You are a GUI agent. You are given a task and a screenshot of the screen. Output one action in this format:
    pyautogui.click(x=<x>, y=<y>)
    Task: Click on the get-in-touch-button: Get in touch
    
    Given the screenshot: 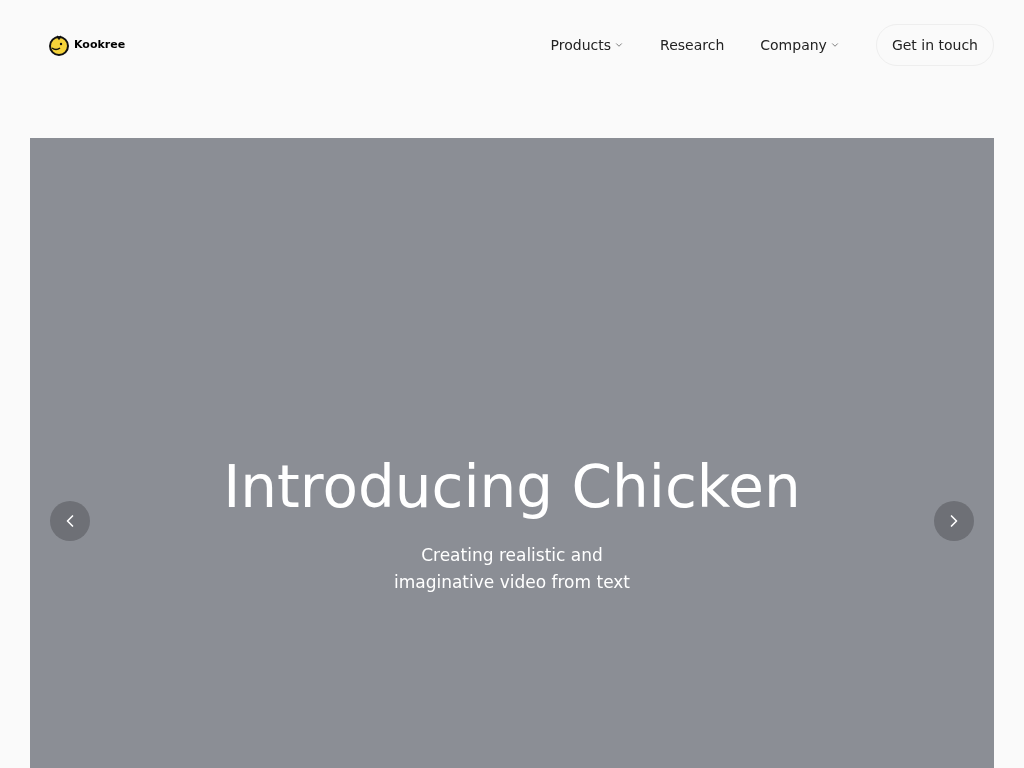 What is the action you would take?
    pyautogui.click(x=934, y=45)
    